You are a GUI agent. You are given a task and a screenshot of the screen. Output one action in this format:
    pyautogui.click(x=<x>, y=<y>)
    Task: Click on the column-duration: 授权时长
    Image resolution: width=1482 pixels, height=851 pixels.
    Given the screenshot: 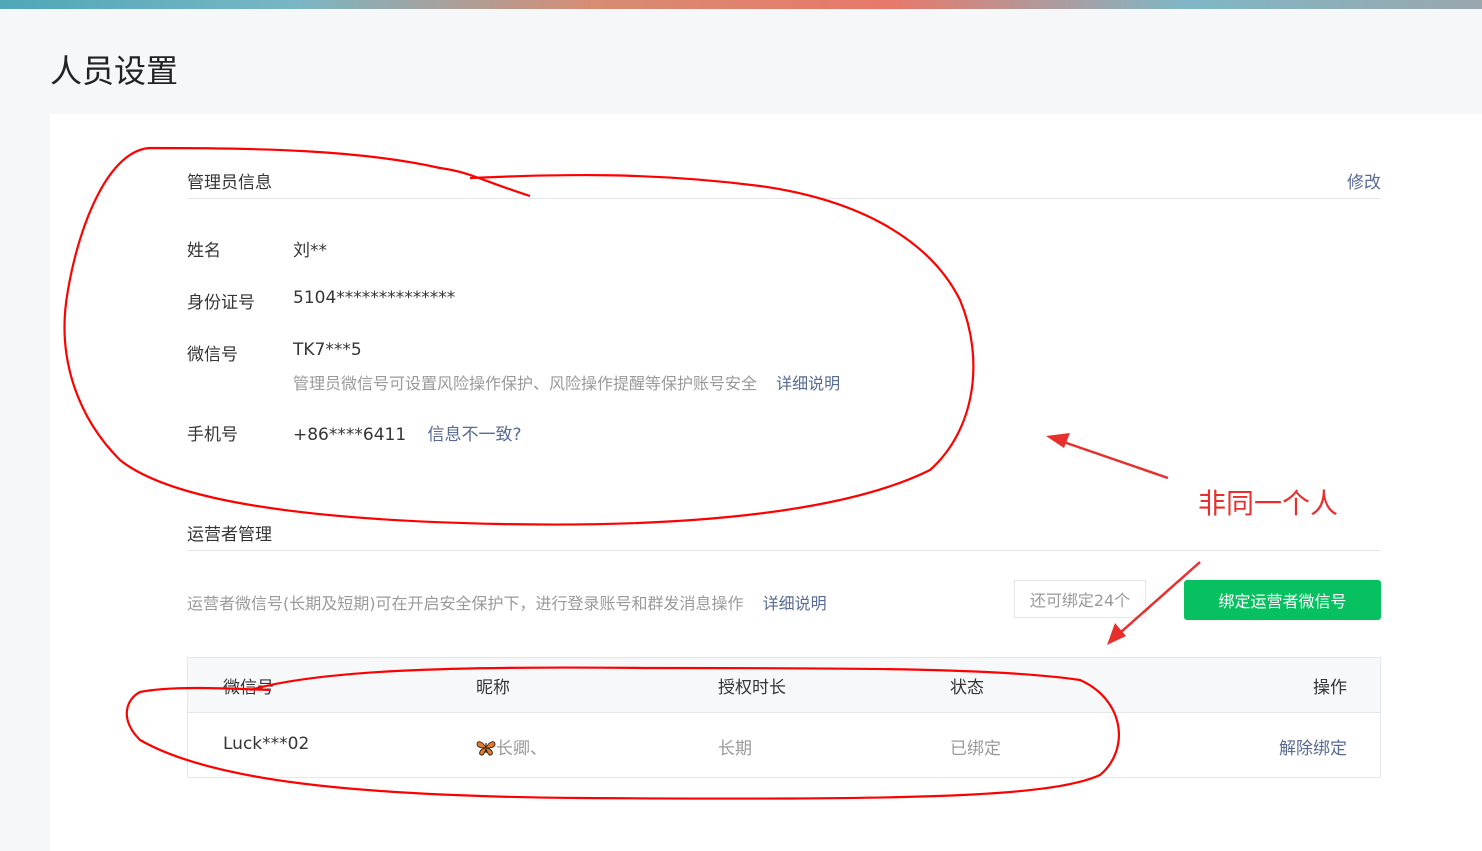 What is the action you would take?
    pyautogui.click(x=752, y=688)
    